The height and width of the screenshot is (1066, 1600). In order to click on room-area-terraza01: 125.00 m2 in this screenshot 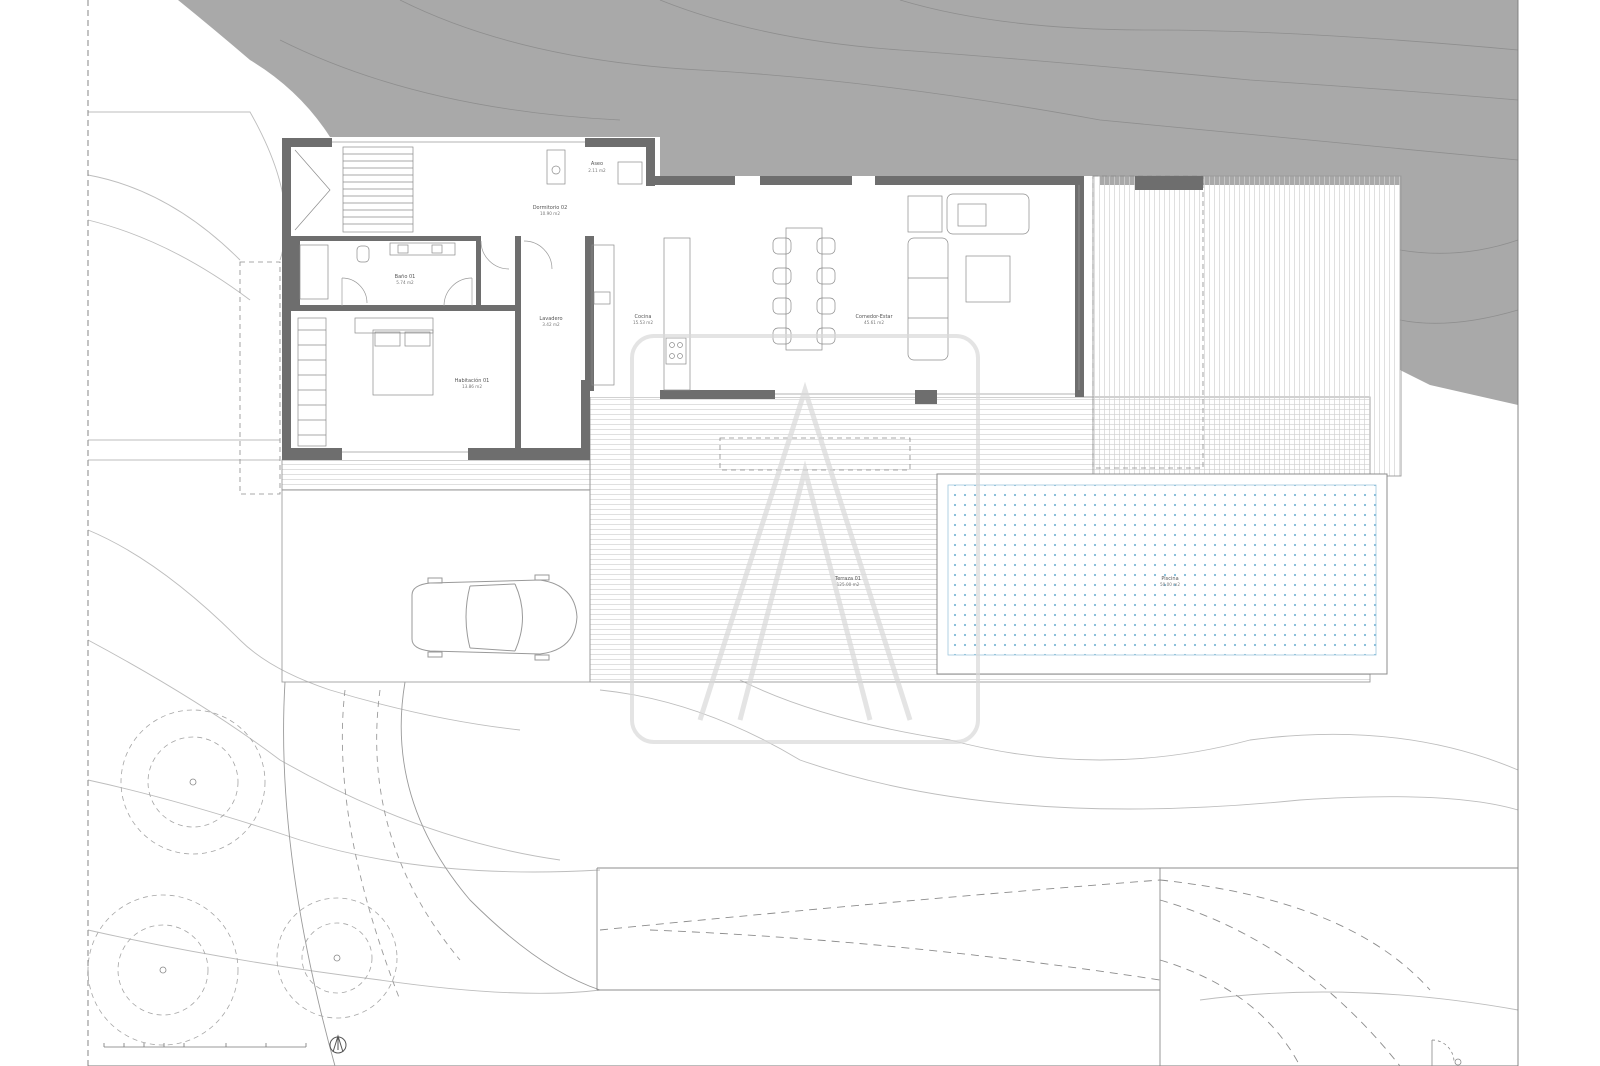, I will do `click(848, 584)`.